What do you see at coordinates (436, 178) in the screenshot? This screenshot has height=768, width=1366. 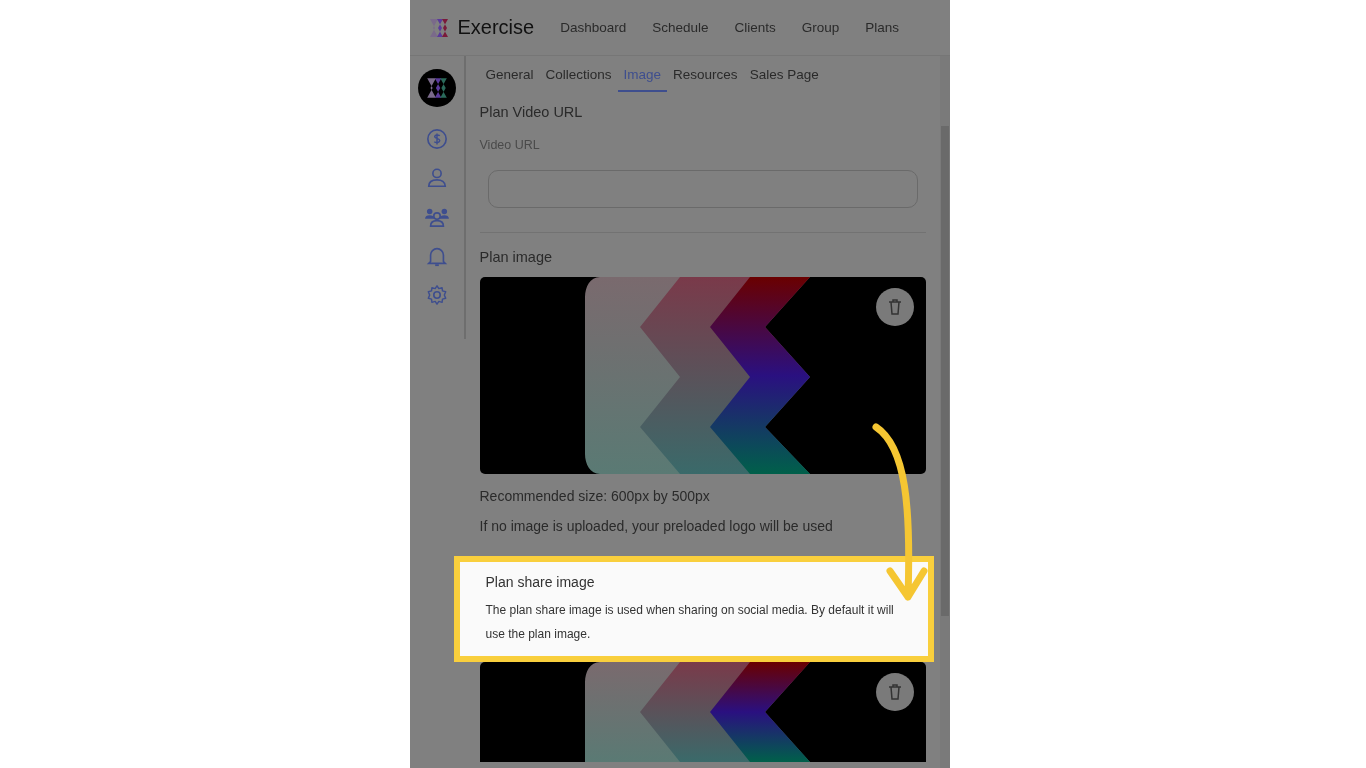 I see `user-icon` at bounding box center [436, 178].